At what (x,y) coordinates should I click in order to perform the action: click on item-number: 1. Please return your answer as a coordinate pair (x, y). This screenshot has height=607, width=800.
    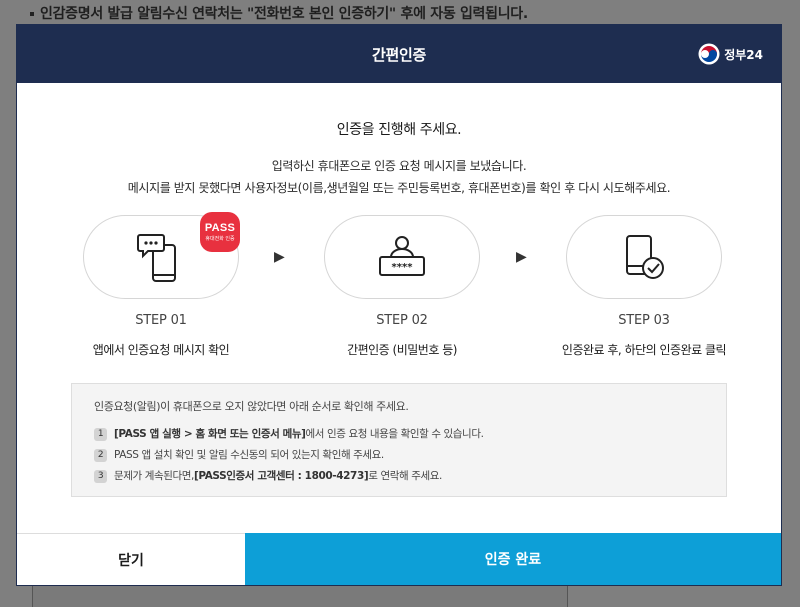
    Looking at the image, I should click on (100, 434).